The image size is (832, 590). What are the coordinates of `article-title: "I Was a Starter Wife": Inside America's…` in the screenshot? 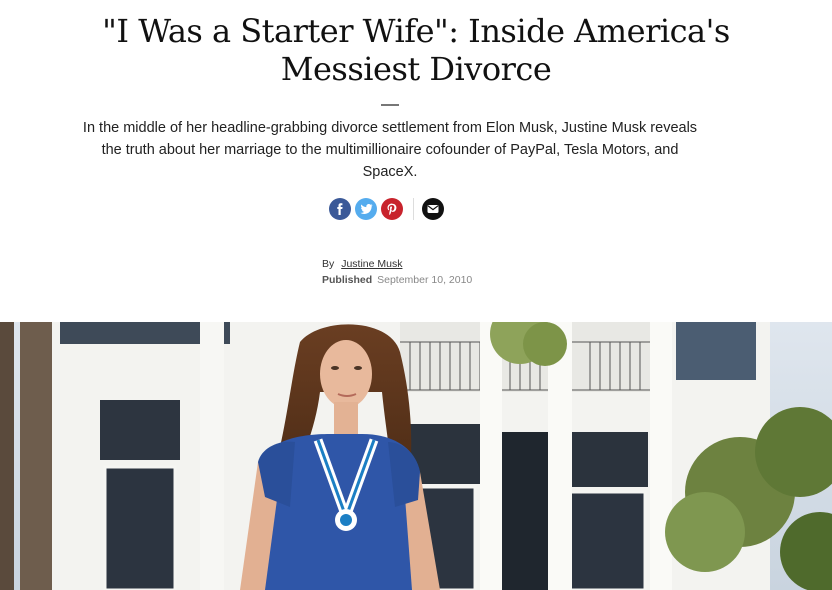 It's located at (416, 50).